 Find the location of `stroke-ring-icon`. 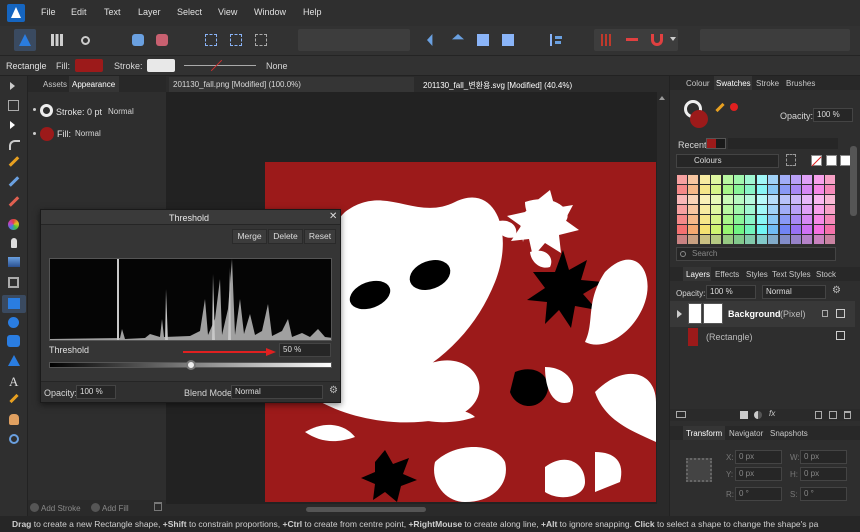

stroke-ring-icon is located at coordinates (46, 110).